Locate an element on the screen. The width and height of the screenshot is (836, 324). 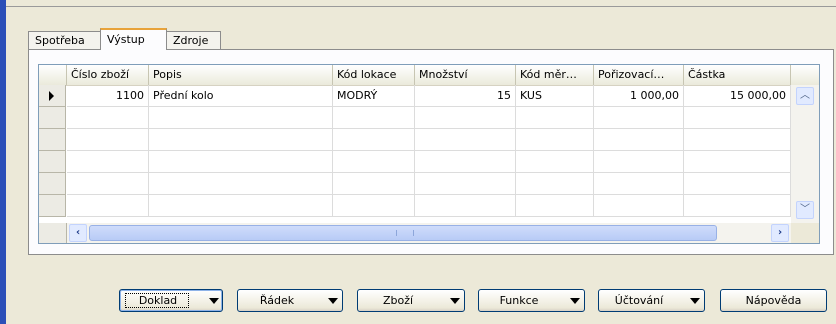
window-edge is located at coordinates (3, 162).